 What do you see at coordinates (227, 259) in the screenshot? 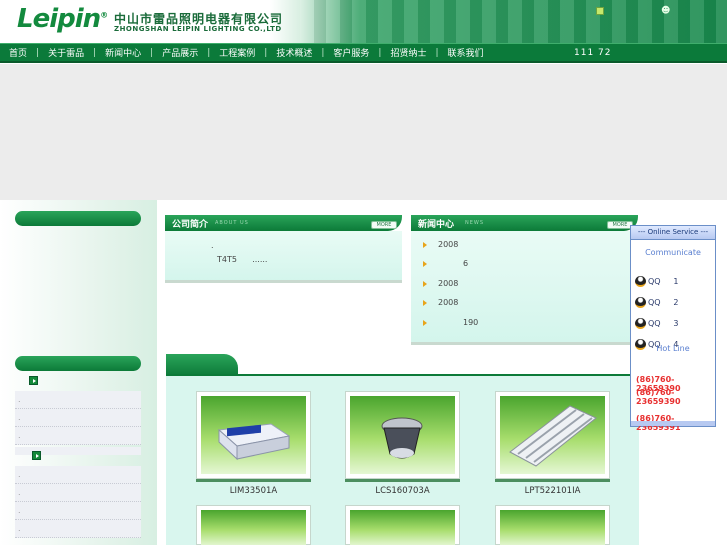
I see `about-text-model: T4T5` at bounding box center [227, 259].